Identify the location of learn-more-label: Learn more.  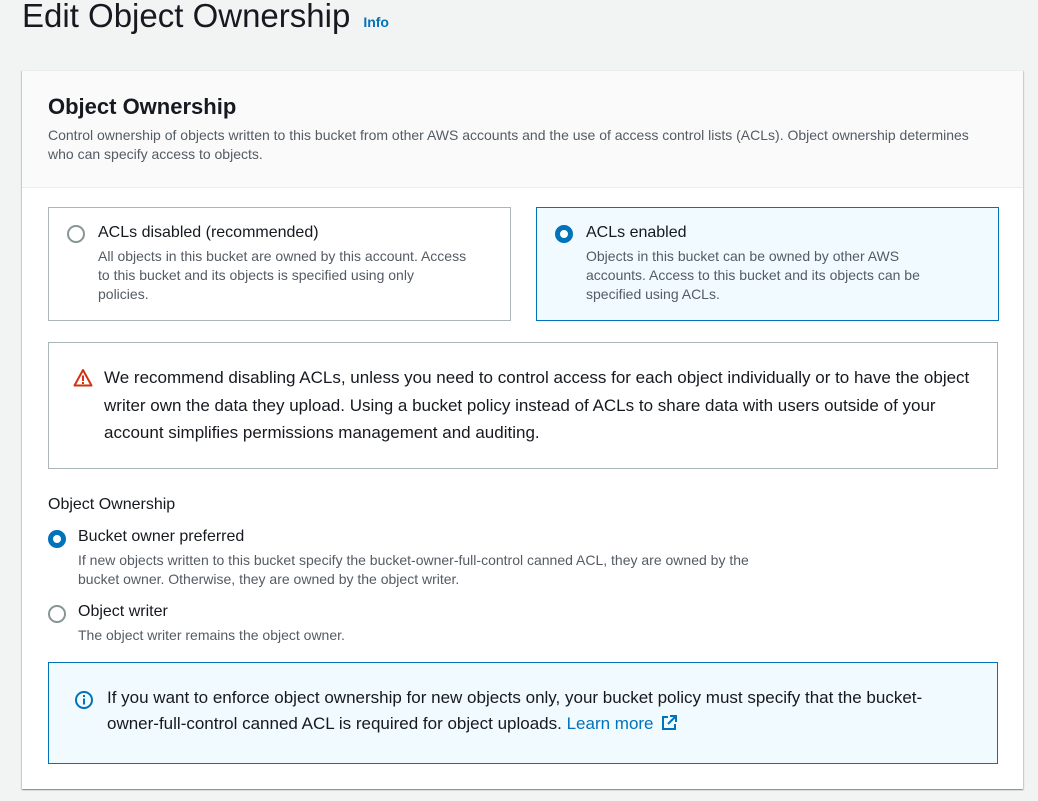
(610, 723).